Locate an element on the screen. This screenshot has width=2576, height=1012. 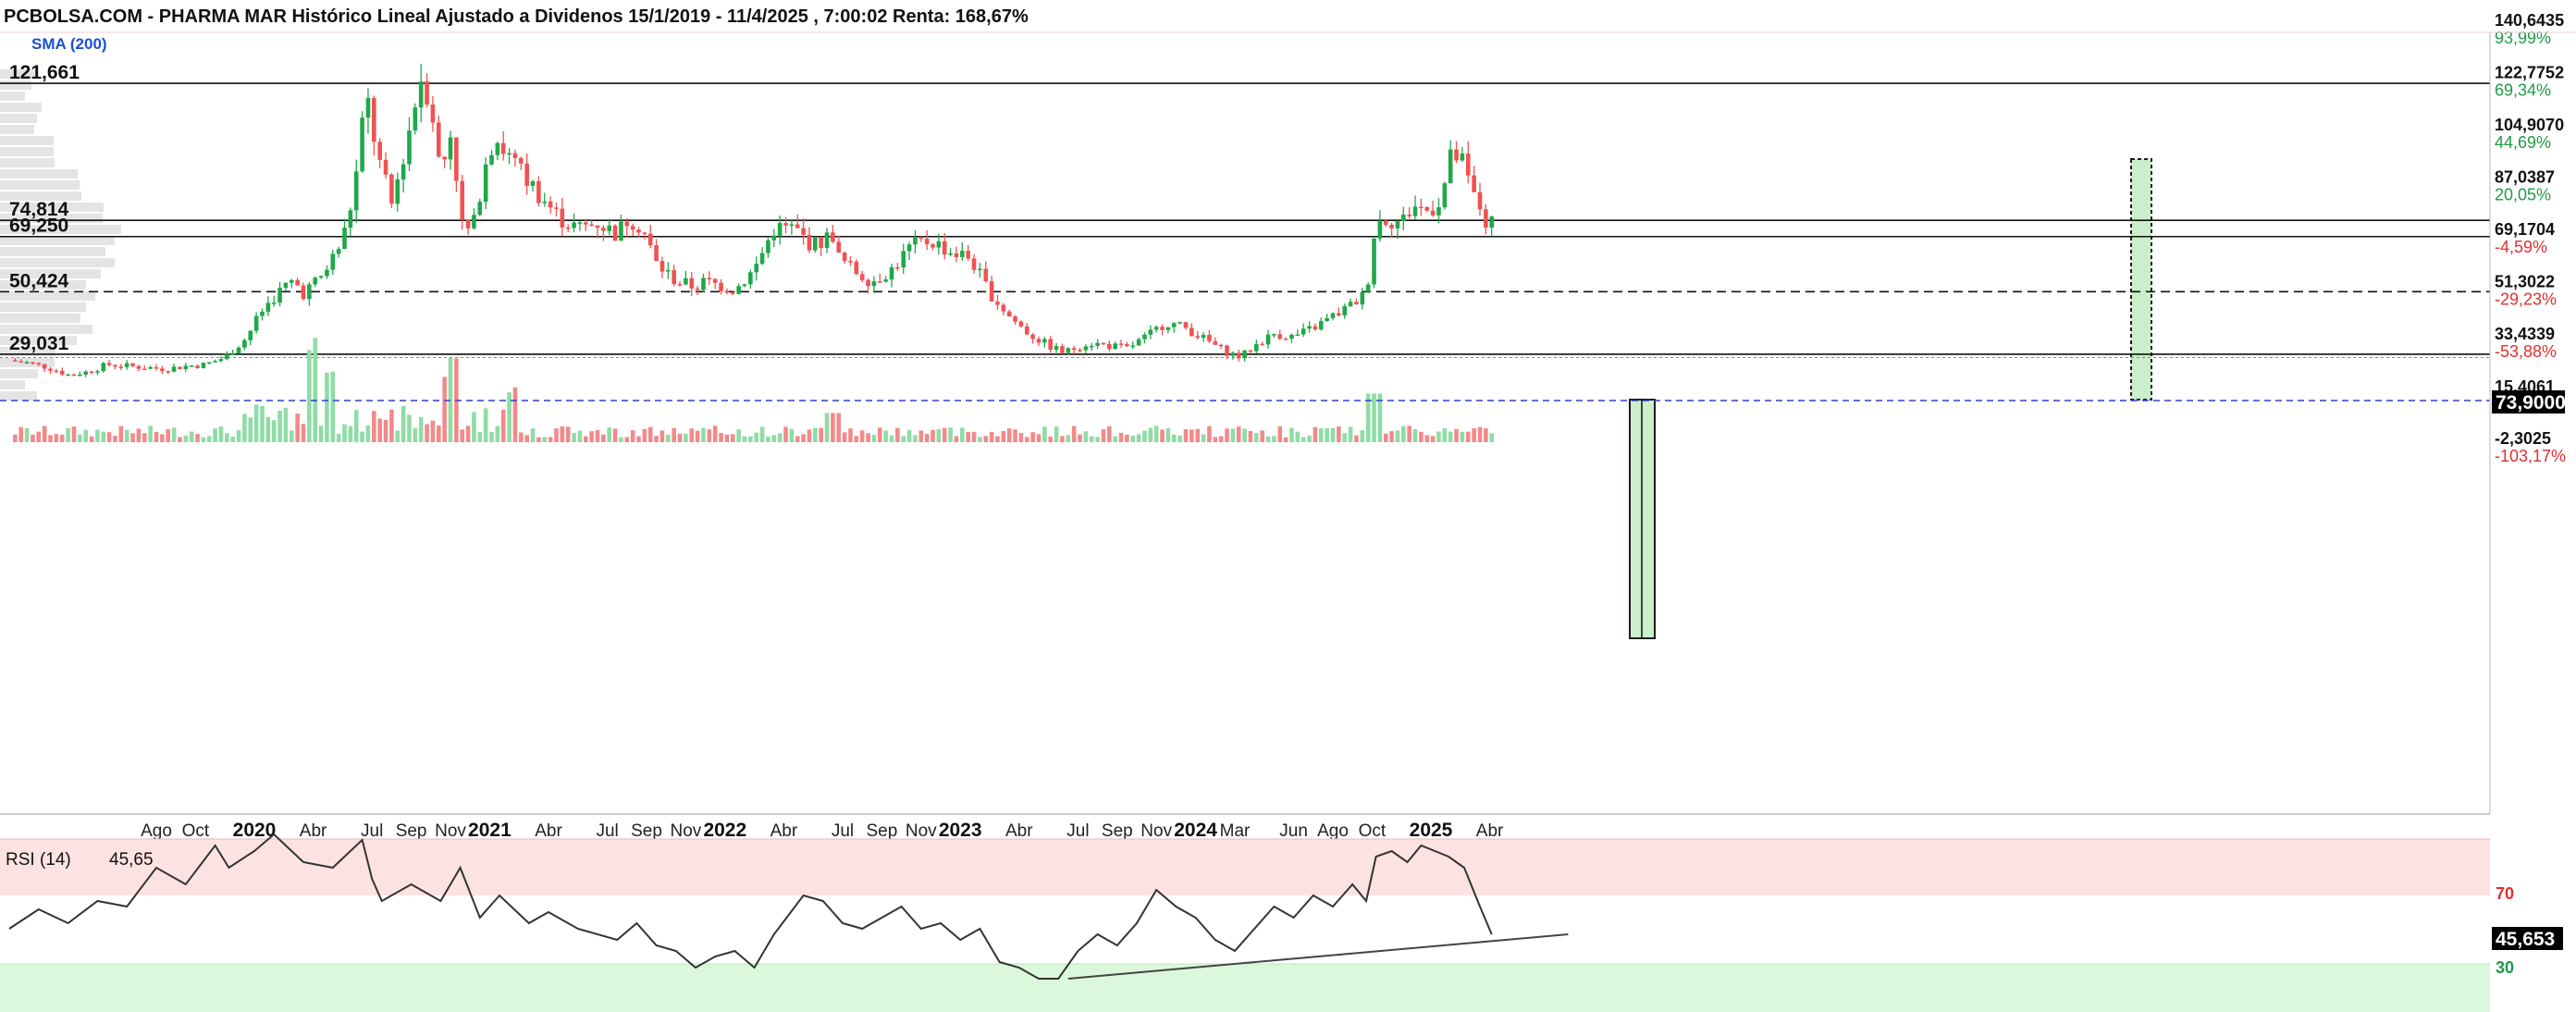
price-tick-label: 104,9070 is located at coordinates (2529, 125).